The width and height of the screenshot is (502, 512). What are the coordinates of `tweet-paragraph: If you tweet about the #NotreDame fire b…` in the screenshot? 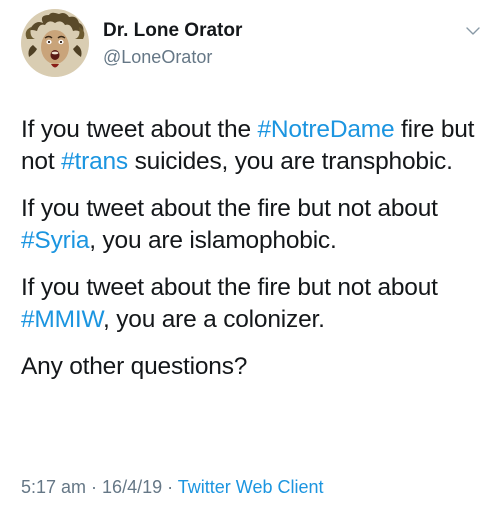 It's located at (256, 146).